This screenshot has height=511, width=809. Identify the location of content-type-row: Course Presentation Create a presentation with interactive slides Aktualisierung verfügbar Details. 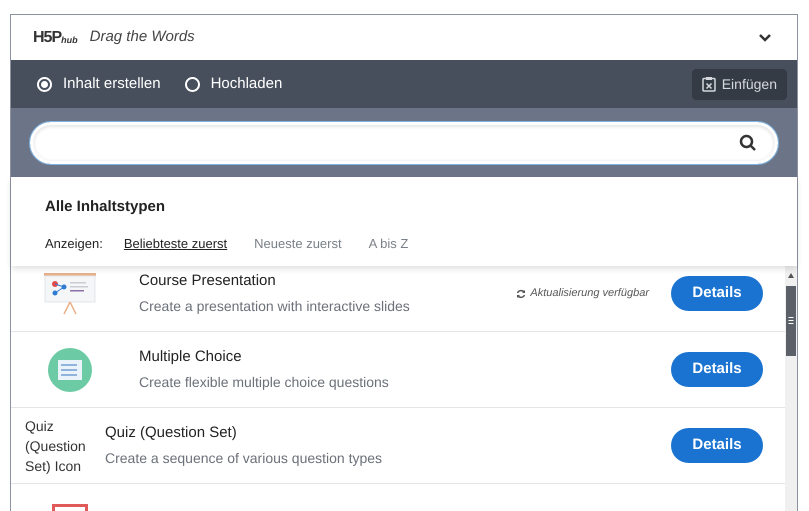
(398, 299).